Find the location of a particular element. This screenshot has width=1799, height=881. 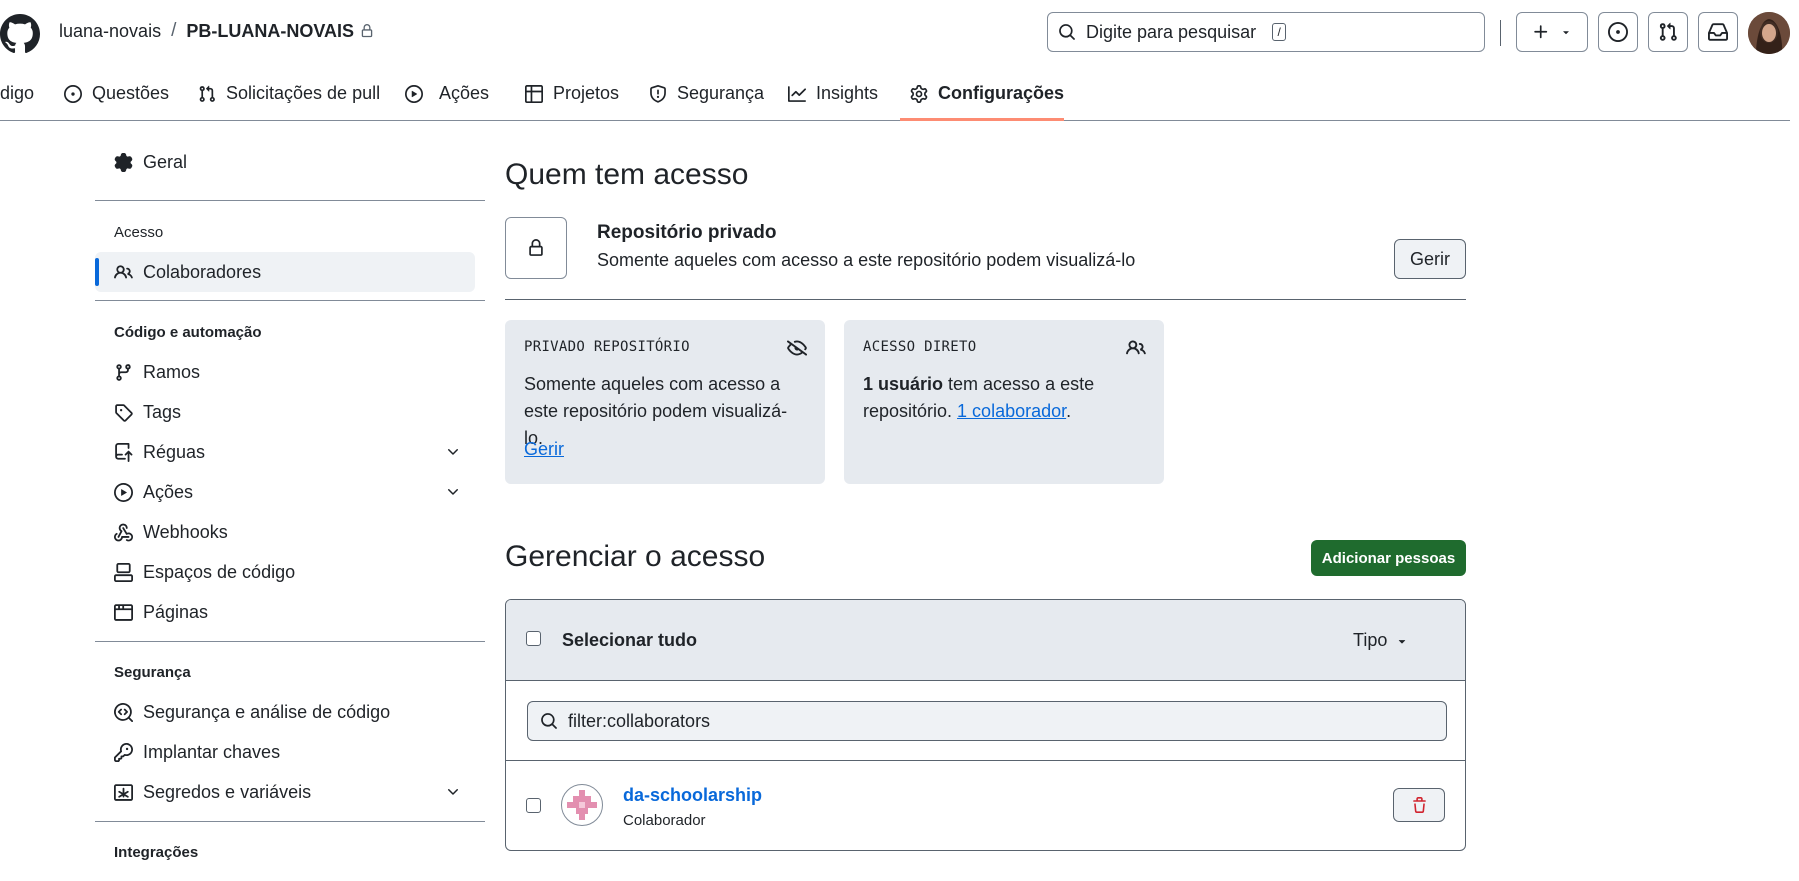

github-logo-icon is located at coordinates (20, 34).